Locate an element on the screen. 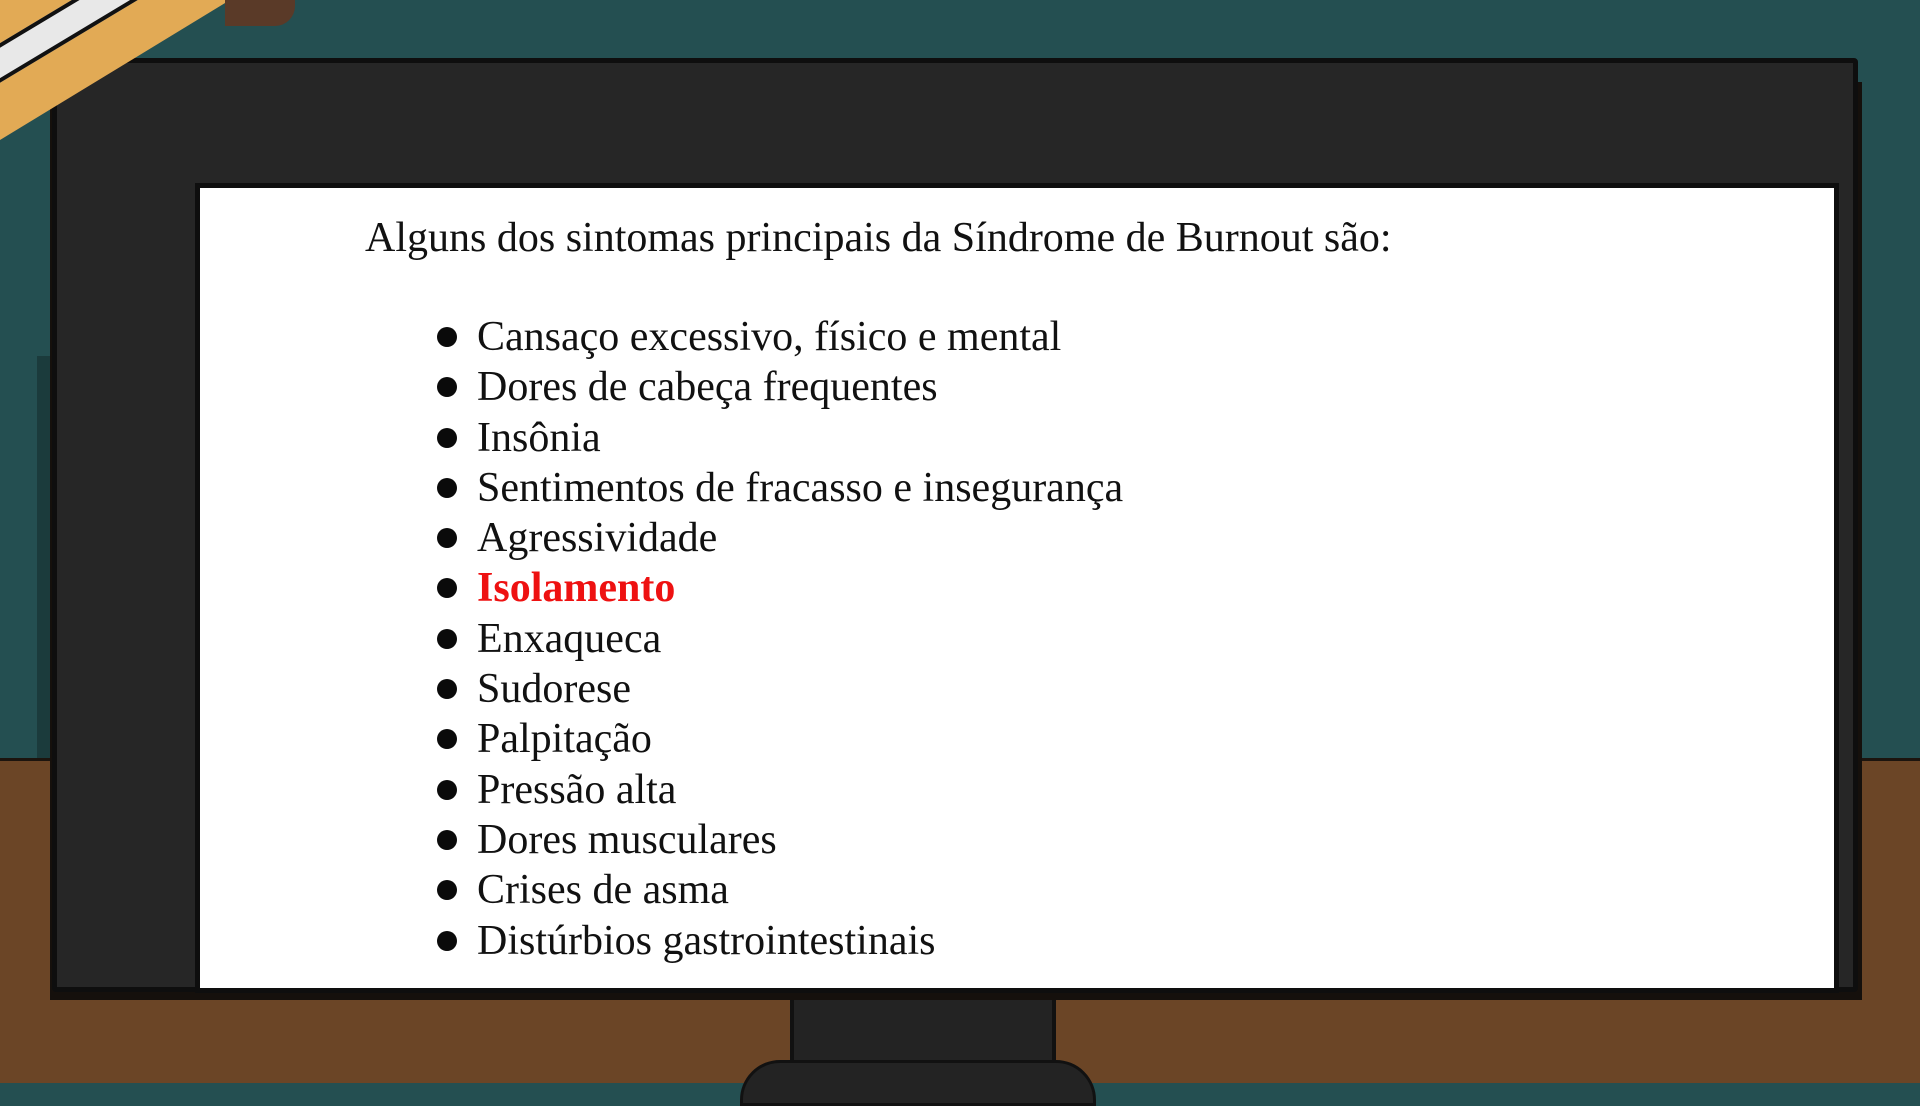 The image size is (1920, 1106). list-item-text: Pressão alta is located at coordinates (577, 789).